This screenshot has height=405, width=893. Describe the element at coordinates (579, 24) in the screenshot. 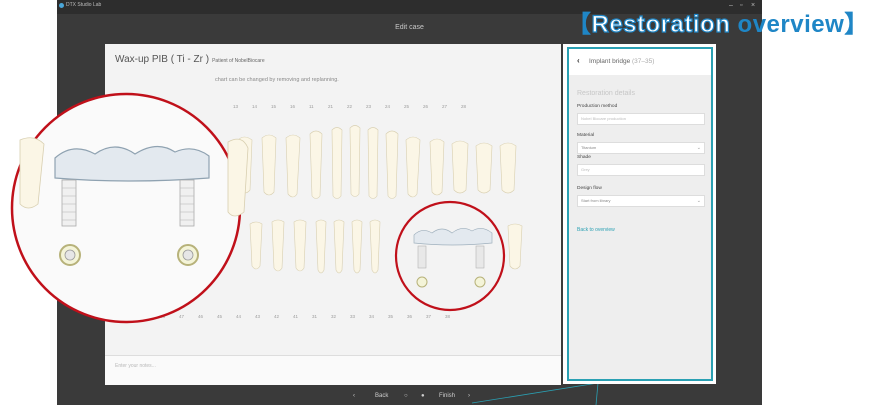

I see `bracket-open: 【` at that location.